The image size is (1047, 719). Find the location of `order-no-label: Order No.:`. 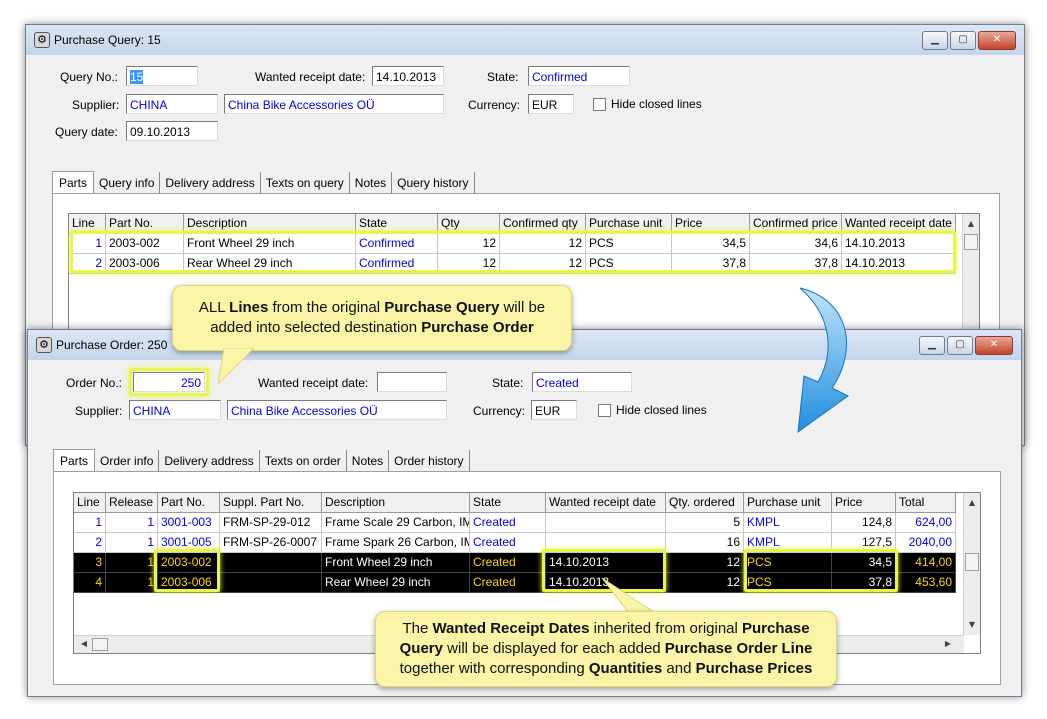

order-no-label: Order No.: is located at coordinates (94, 383).